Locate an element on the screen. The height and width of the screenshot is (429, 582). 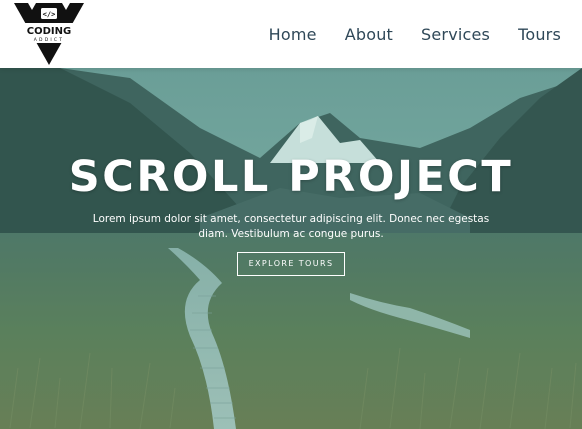
coding-addict-logo-icon: </> CODING ADDICT is located at coordinates (49, 34).